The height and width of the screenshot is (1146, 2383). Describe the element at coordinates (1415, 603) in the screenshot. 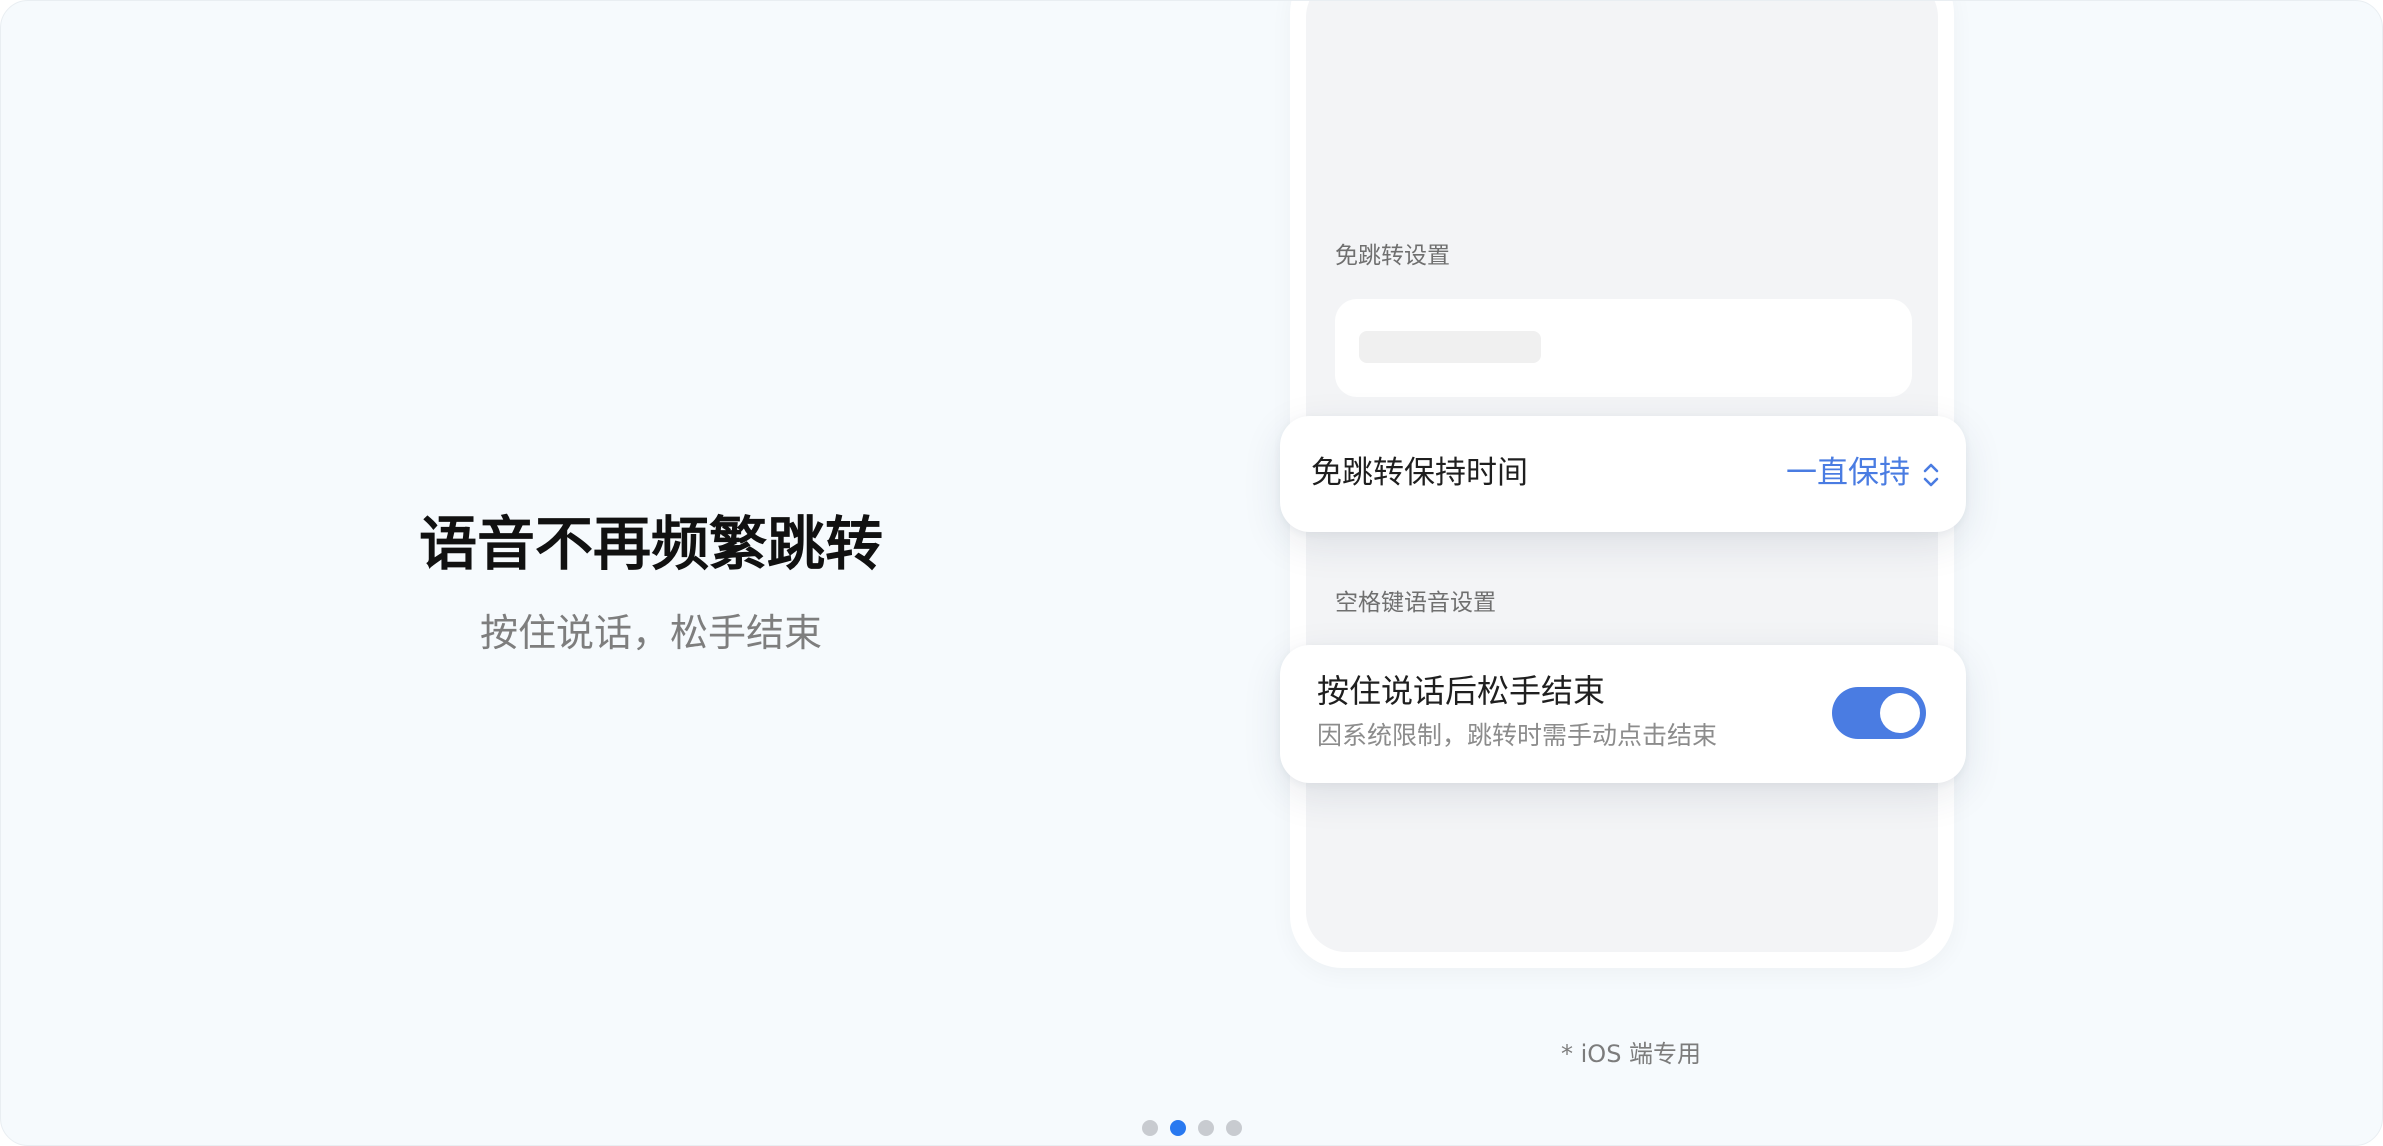

I see `section-label-space-voice: 空格键语音设置` at that location.